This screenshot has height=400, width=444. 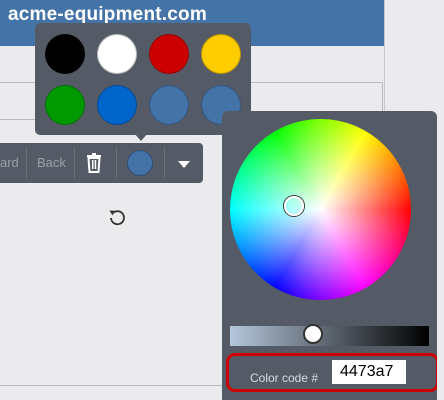 I want to click on current-color-button, so click(x=140, y=163).